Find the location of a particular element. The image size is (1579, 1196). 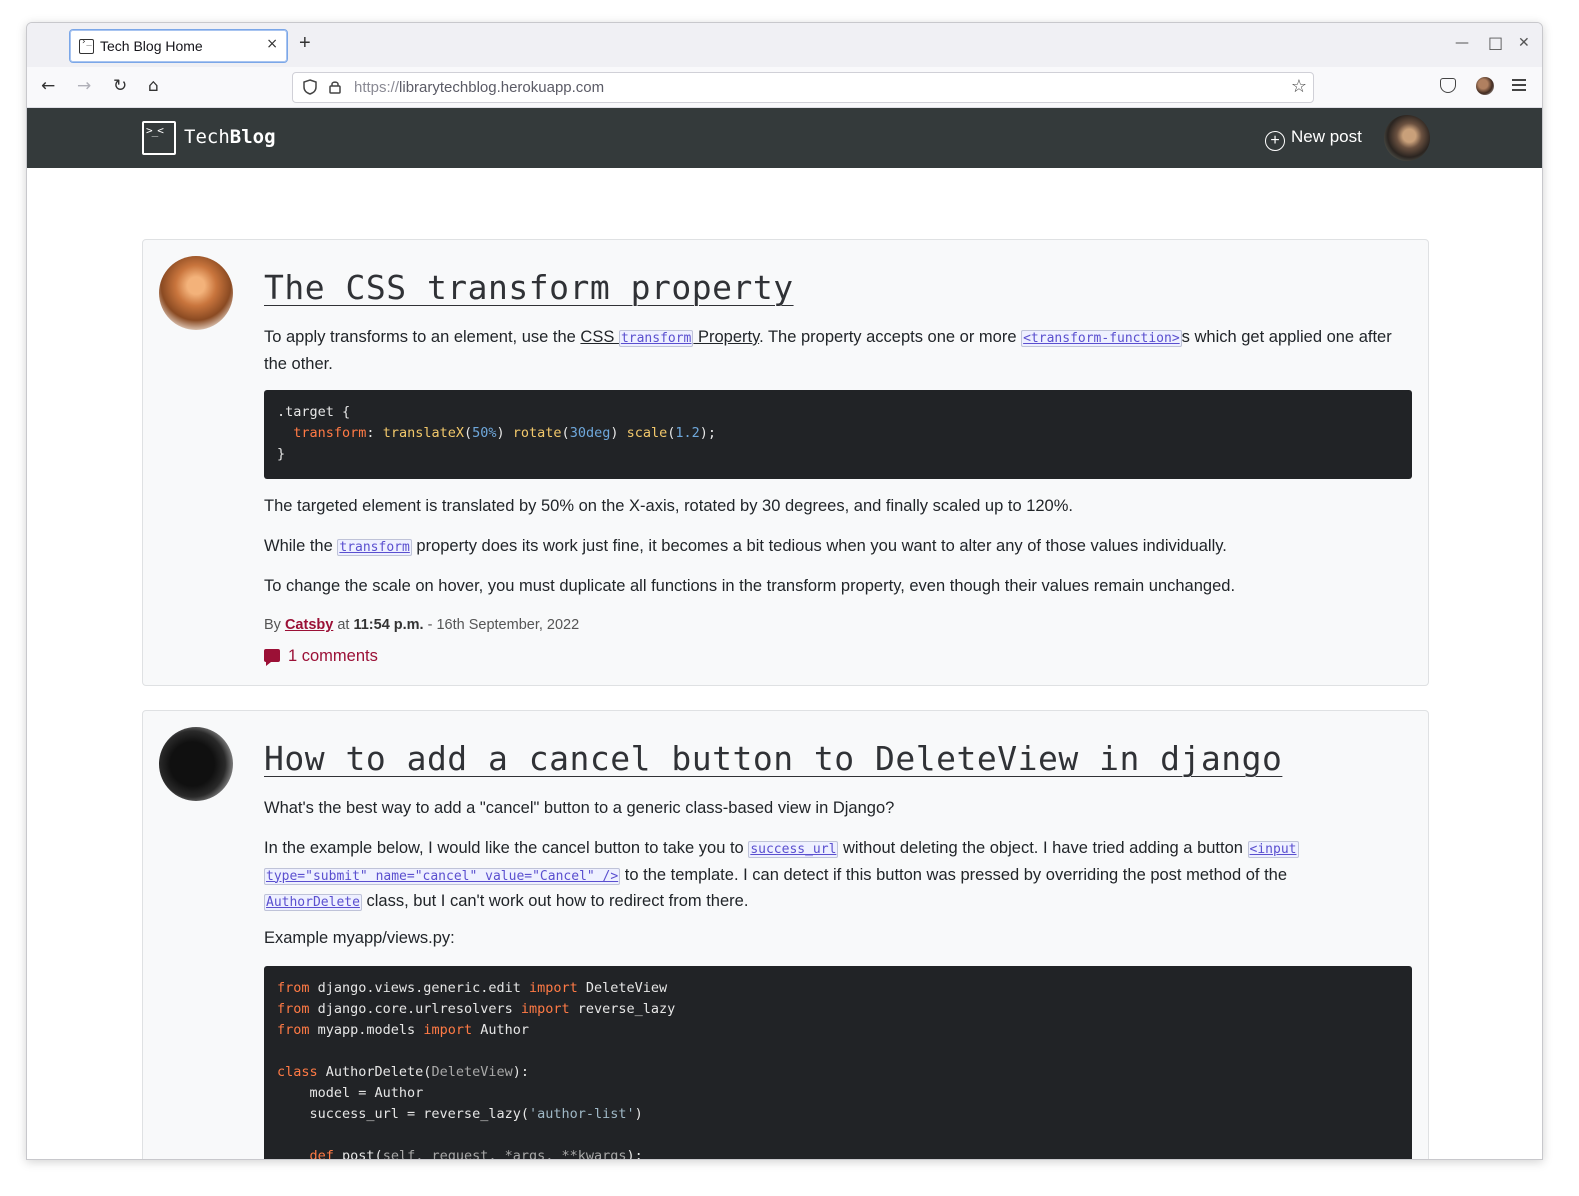

inline-code: transform is located at coordinates (656, 338).